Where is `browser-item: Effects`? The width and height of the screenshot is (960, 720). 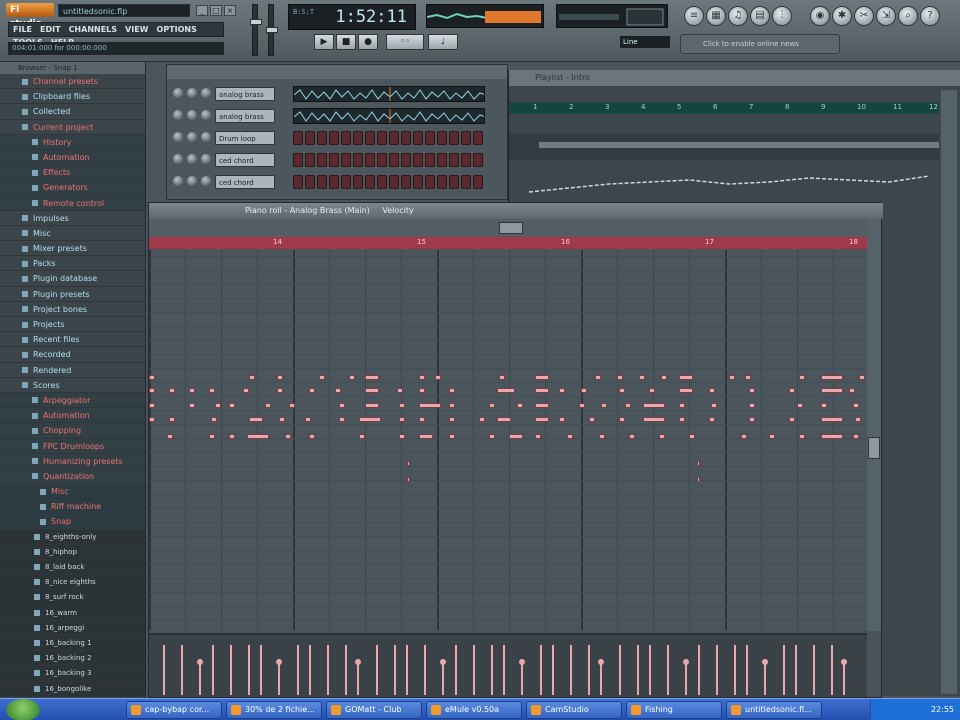 browser-item: Effects is located at coordinates (72, 173).